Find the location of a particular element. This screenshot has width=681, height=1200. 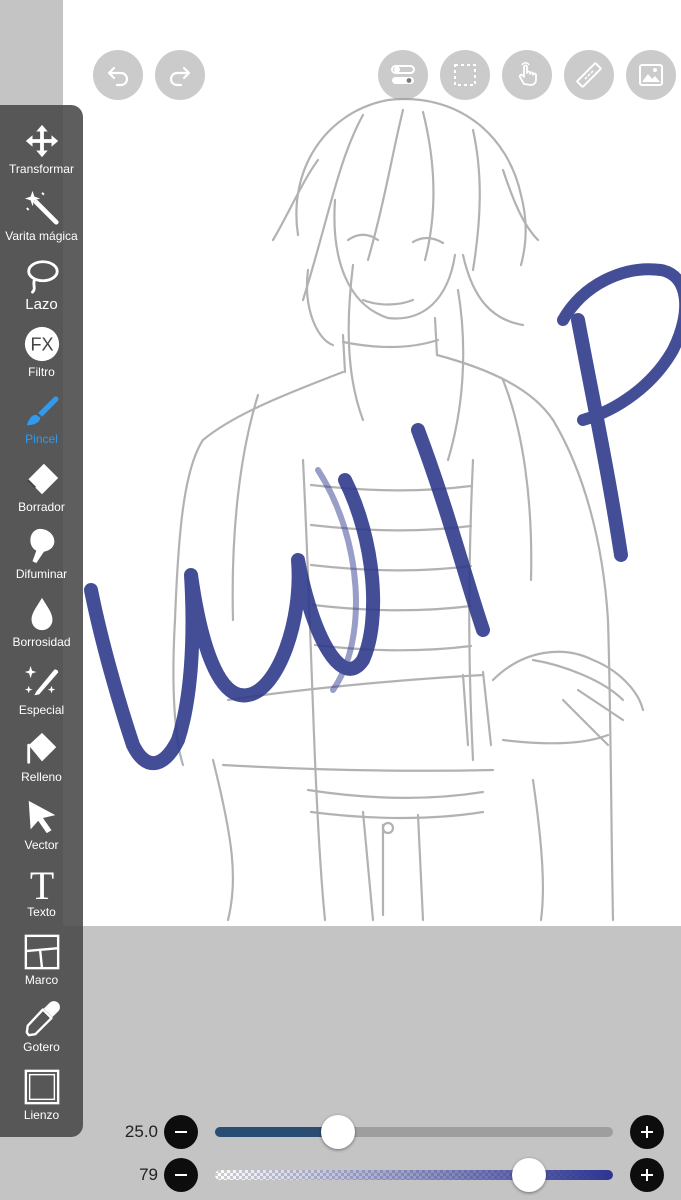

svg-text: FX is located at coordinates (41, 345).